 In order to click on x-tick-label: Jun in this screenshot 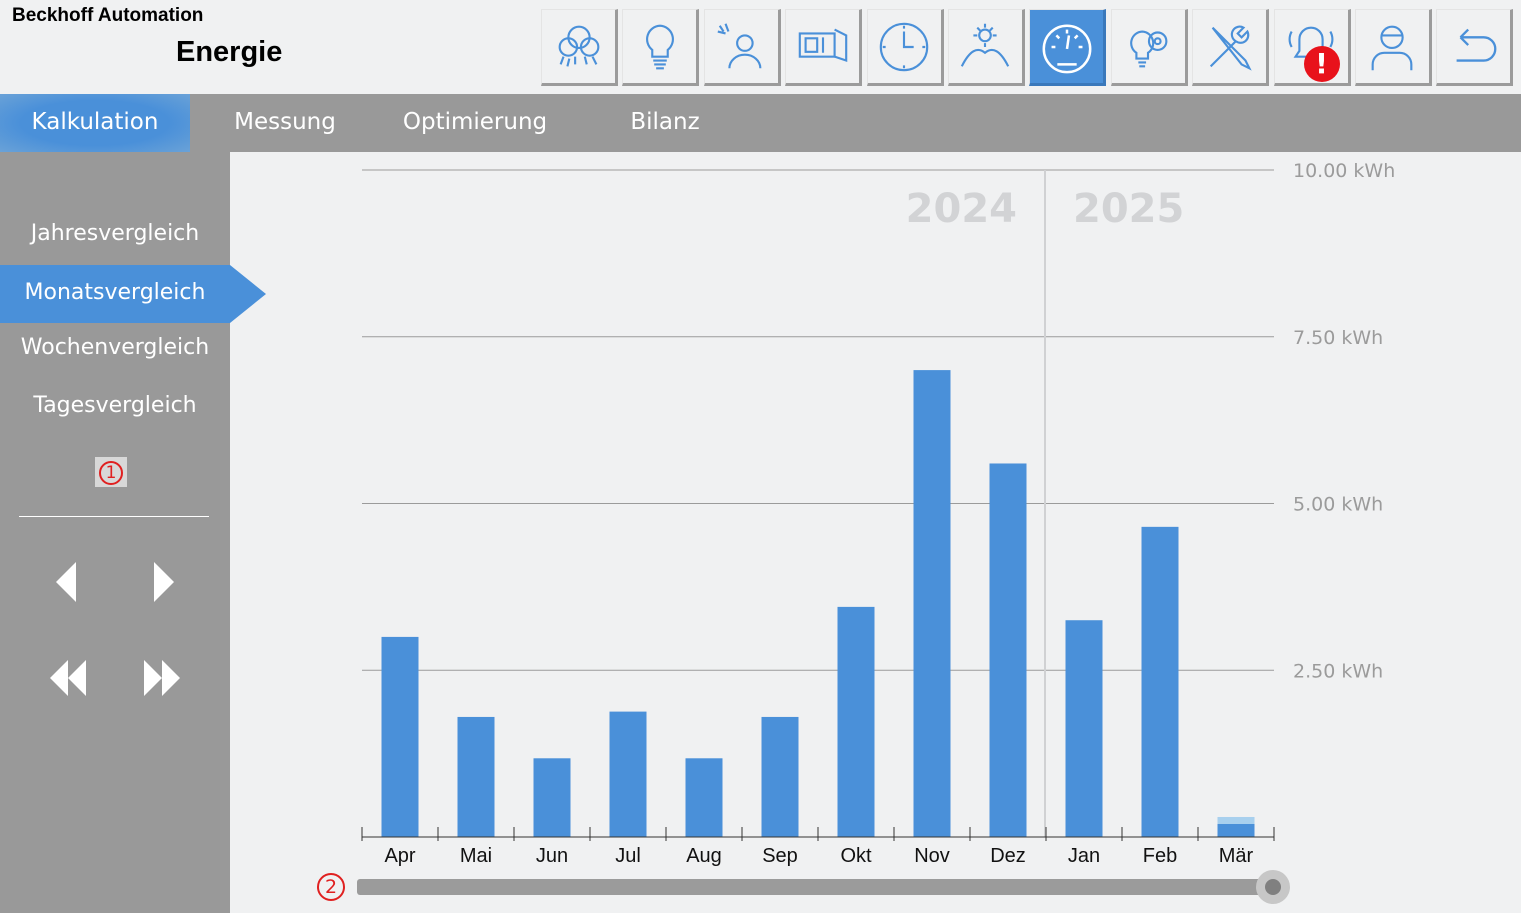, I will do `click(552, 856)`.